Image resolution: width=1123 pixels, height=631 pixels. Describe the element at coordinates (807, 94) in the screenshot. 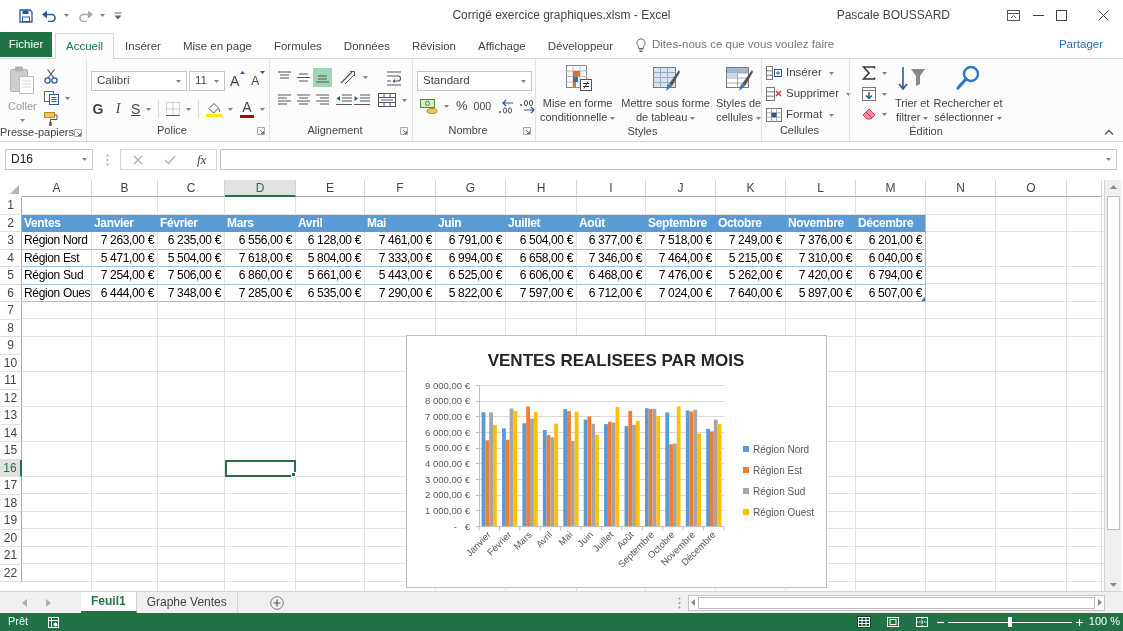

I see `delete-cells-button: Supprimer` at that location.